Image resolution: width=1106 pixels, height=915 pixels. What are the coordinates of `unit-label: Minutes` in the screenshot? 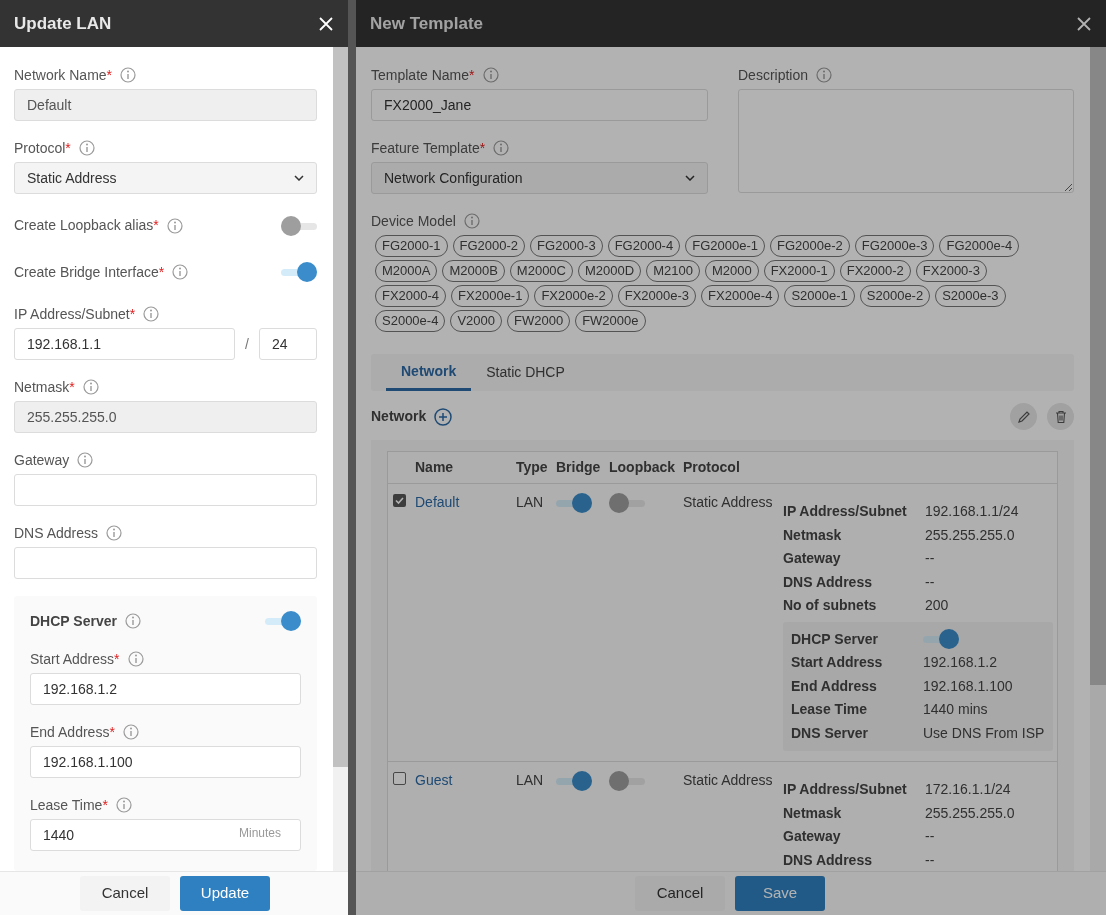 It's located at (259, 833).